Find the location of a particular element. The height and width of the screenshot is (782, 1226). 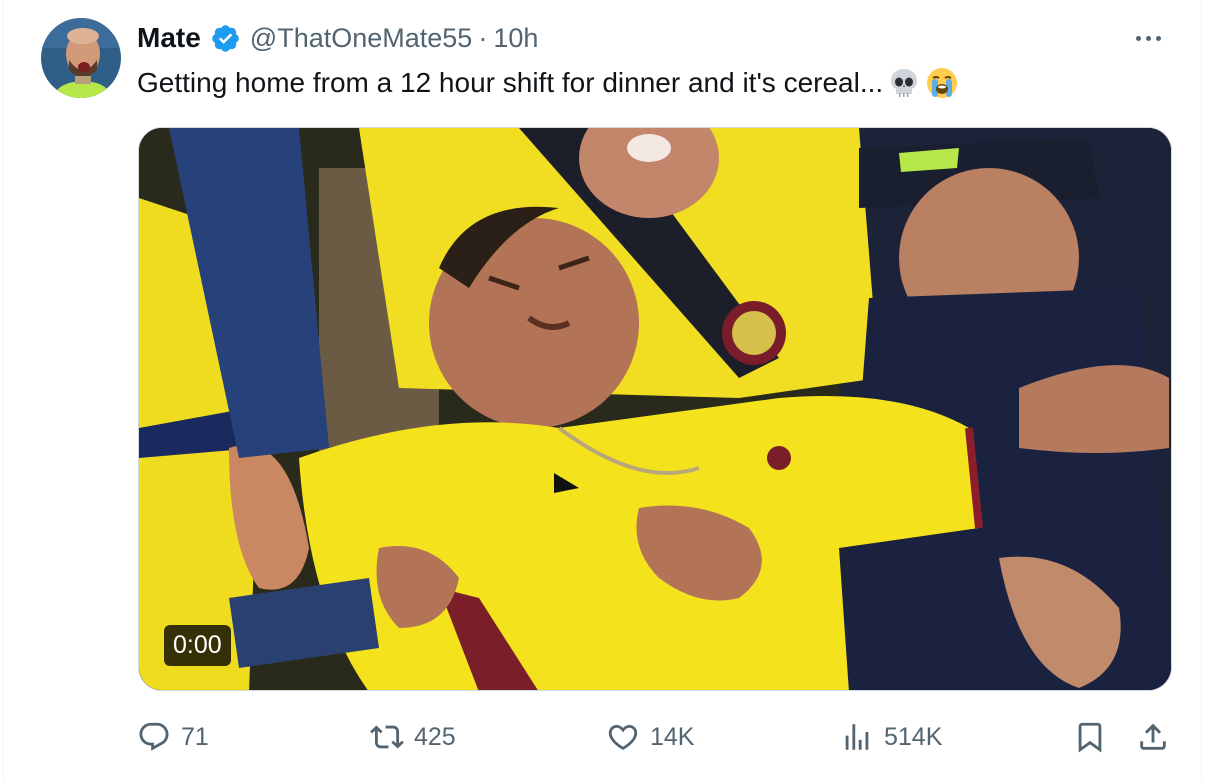

action-bar: 71 425 14K 514K is located at coordinates (657, 737).